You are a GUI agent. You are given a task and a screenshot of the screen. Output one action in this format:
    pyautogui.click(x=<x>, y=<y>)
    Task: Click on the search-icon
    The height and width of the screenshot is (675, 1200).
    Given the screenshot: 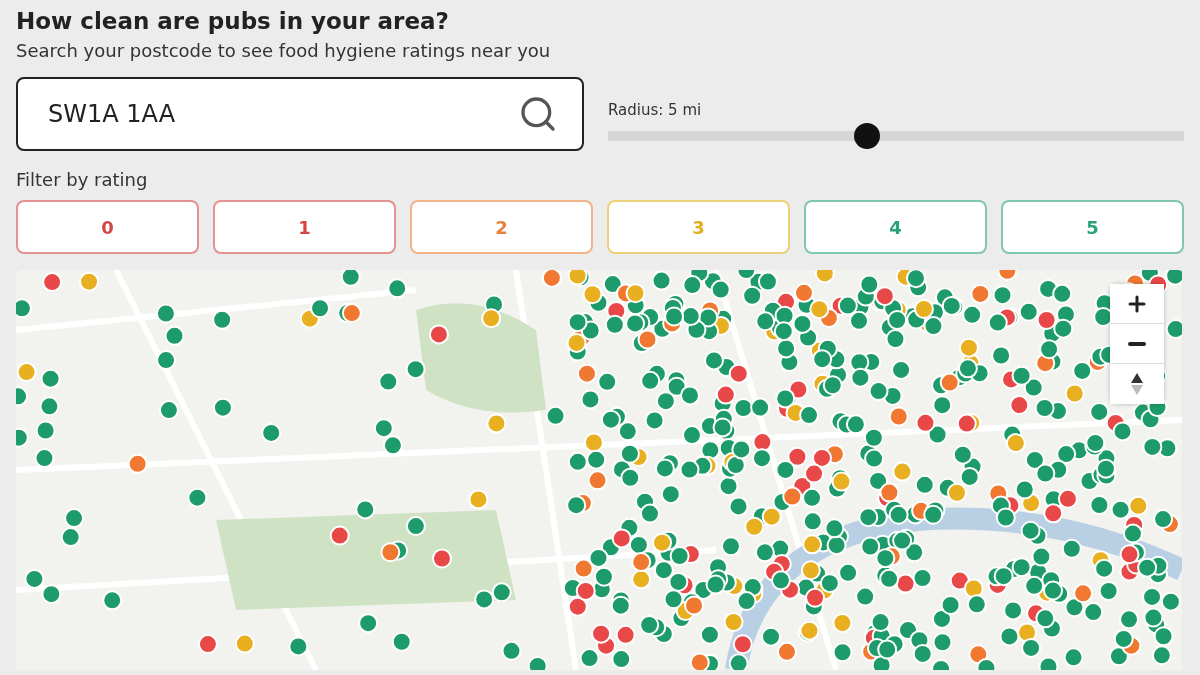 What is the action you would take?
    pyautogui.click(x=538, y=114)
    